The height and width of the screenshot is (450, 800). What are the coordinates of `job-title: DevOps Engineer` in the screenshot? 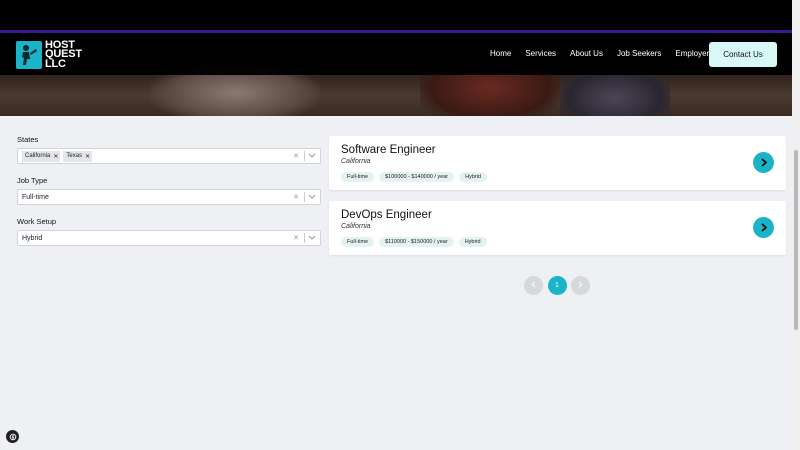 It's located at (386, 215).